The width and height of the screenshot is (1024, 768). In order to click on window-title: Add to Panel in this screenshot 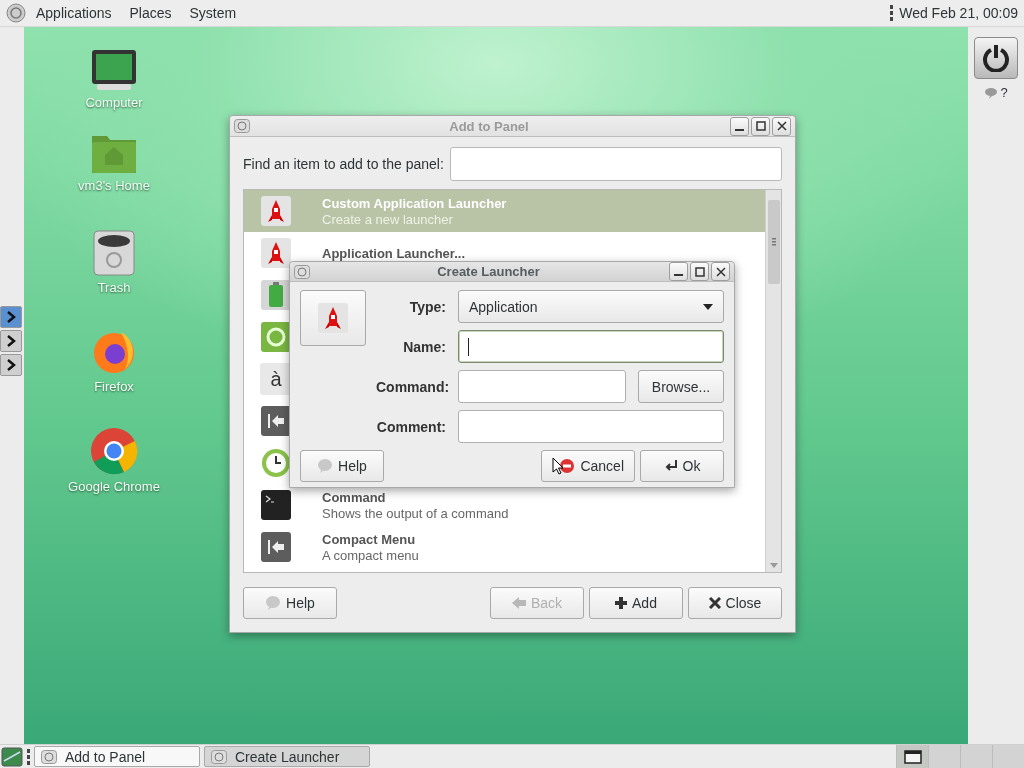, I will do `click(489, 126)`.